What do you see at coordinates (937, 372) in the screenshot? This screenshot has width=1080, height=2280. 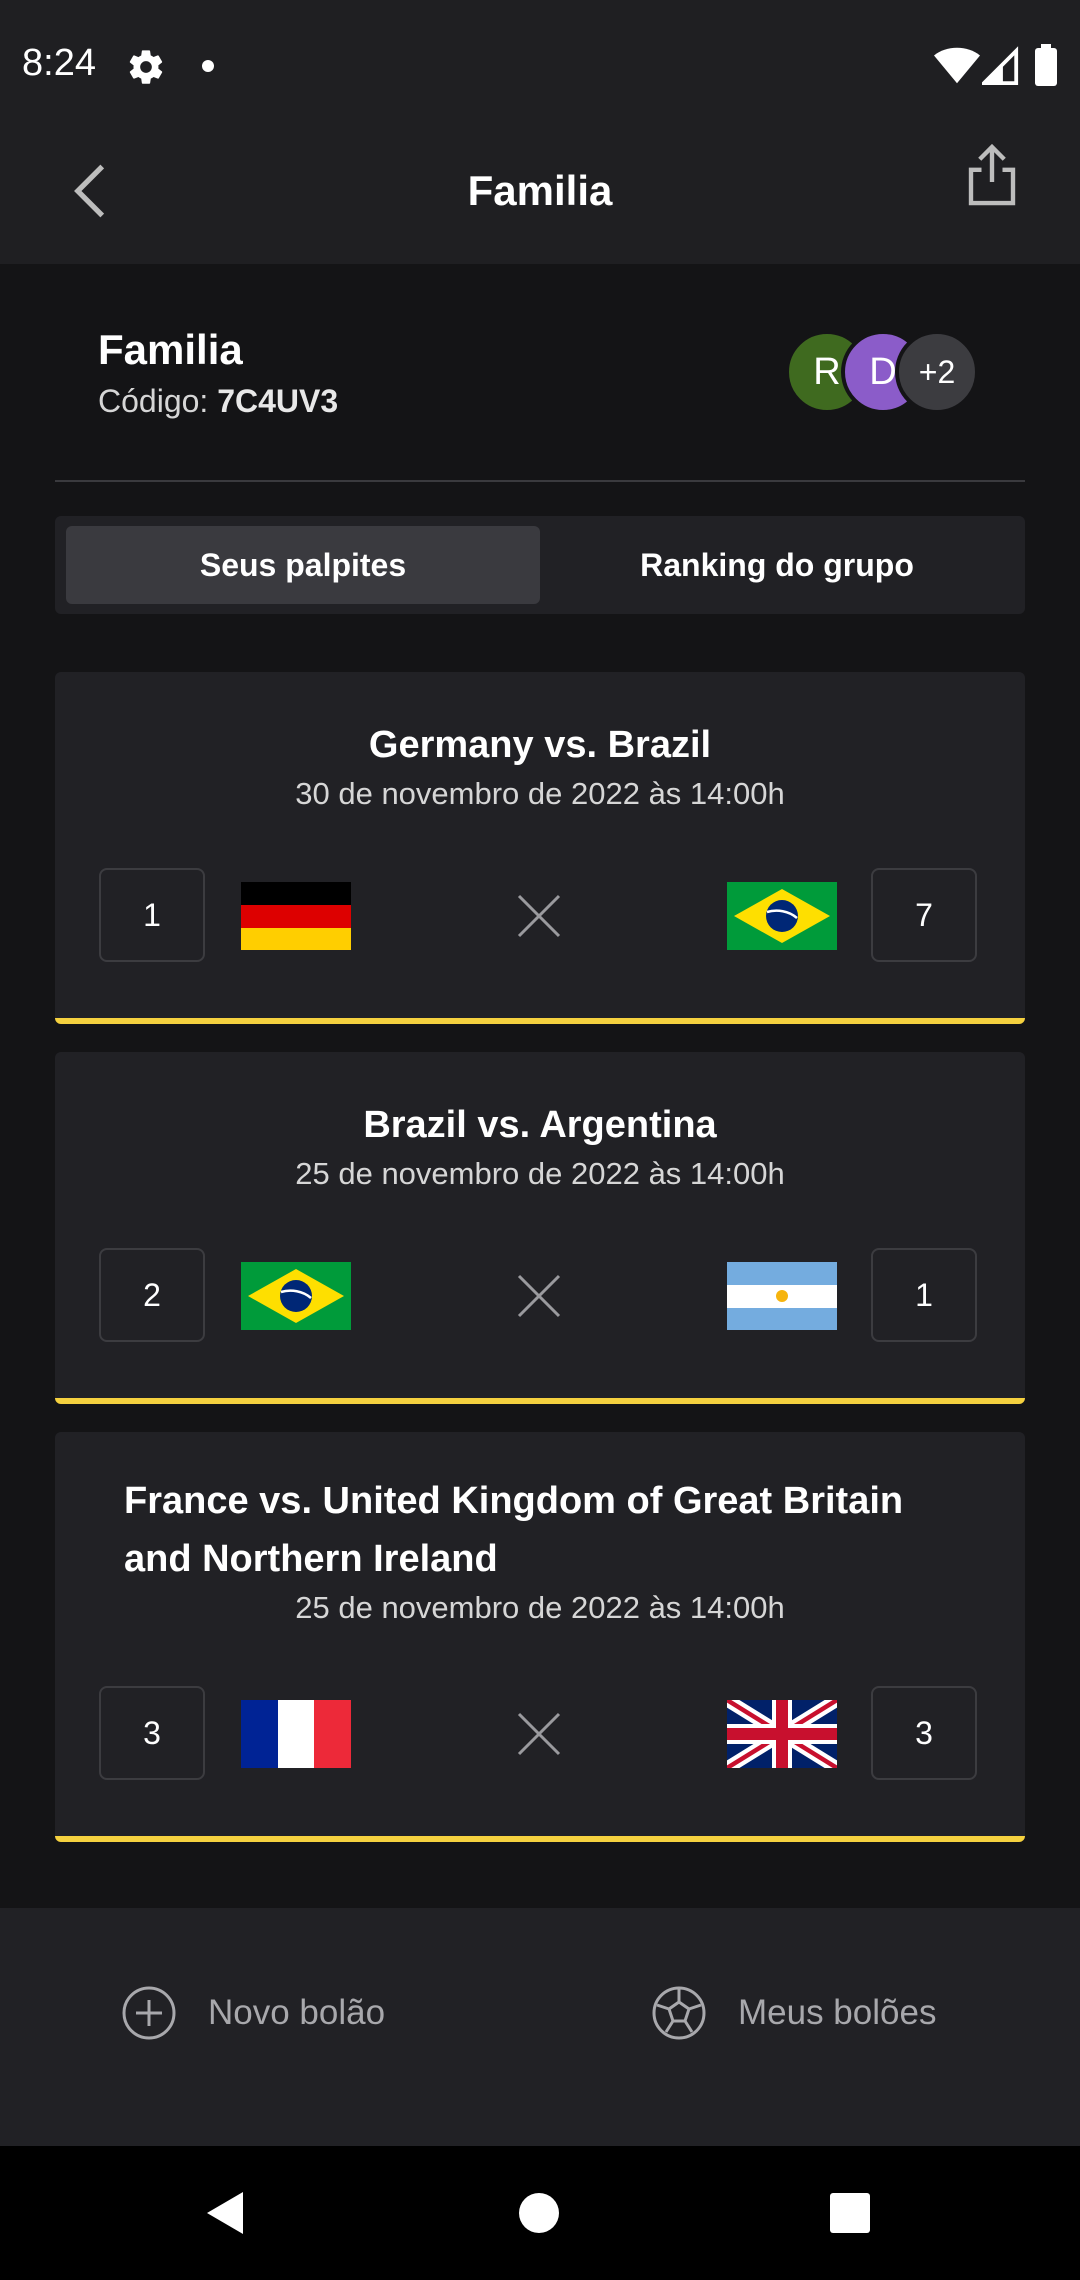 I see `avatar-more-count: +2` at bounding box center [937, 372].